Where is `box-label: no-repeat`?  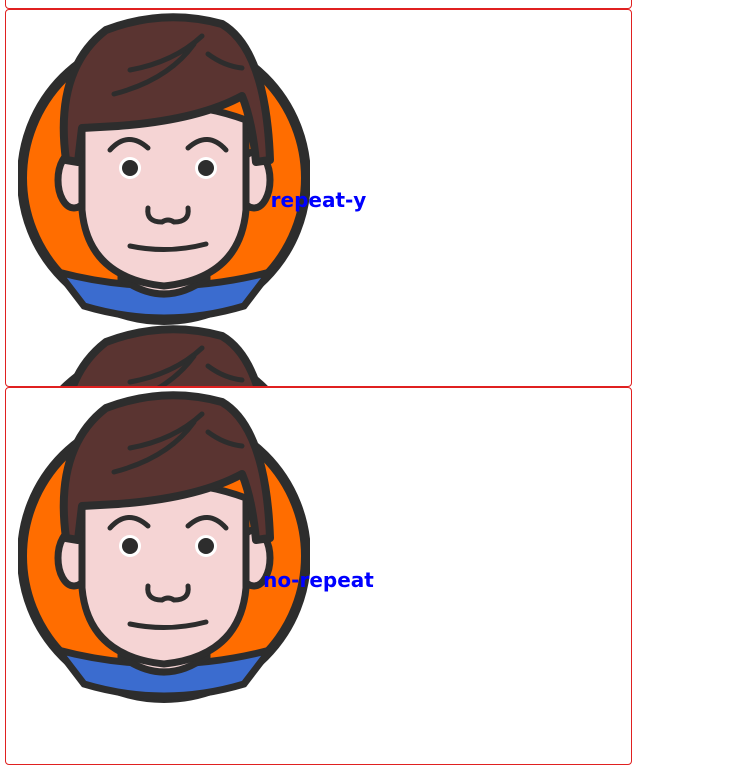
box-label: no-repeat is located at coordinates (318, 580).